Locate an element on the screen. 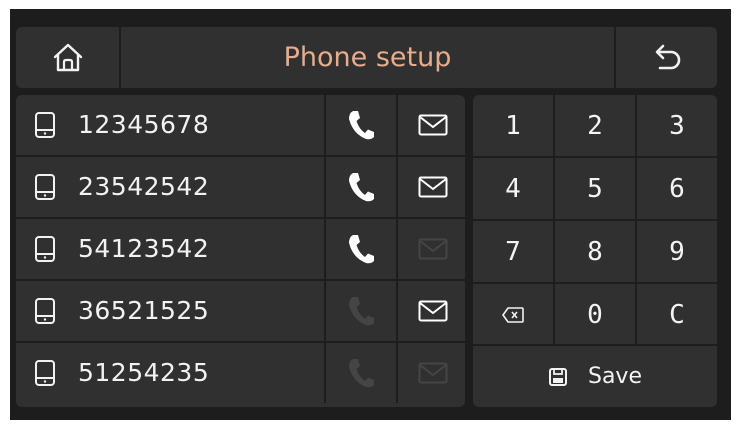 The width and height of the screenshot is (734, 424). floppy-disk-icon is located at coordinates (557, 376).